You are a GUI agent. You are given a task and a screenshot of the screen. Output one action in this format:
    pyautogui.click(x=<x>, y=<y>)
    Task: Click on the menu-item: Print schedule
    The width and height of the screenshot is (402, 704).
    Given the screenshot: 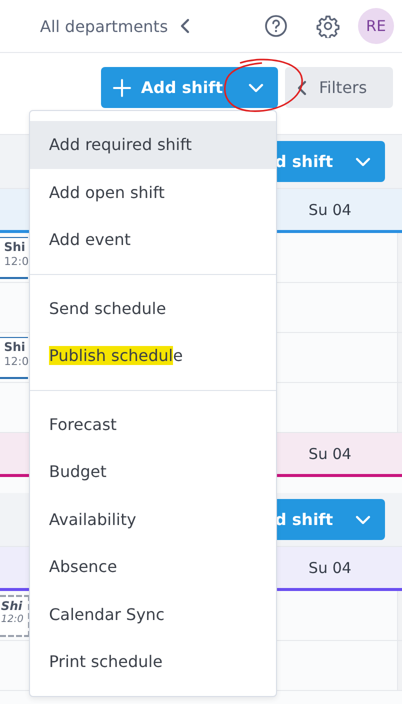 What is the action you would take?
    pyautogui.click(x=153, y=662)
    